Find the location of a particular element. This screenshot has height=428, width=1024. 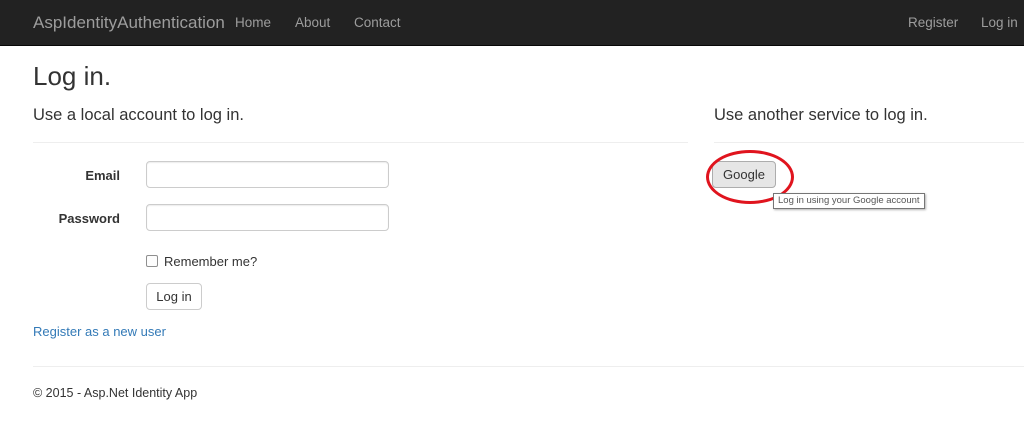

google-button-tooltip: Log in using your Google account is located at coordinates (849, 201).